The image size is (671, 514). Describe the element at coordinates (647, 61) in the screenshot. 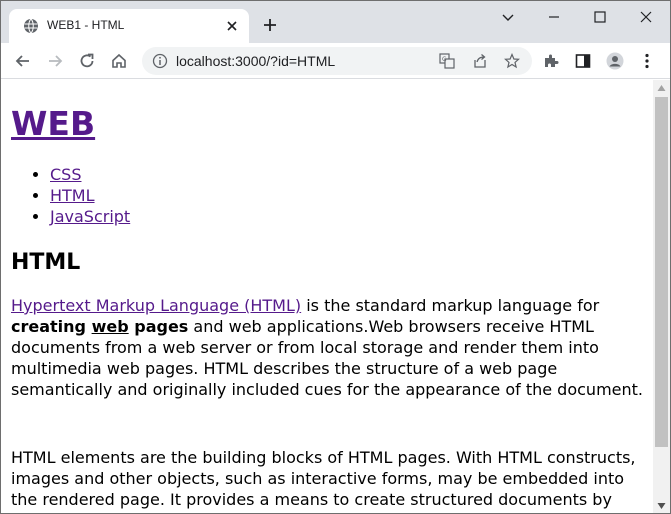

I see `menu-icon` at that location.